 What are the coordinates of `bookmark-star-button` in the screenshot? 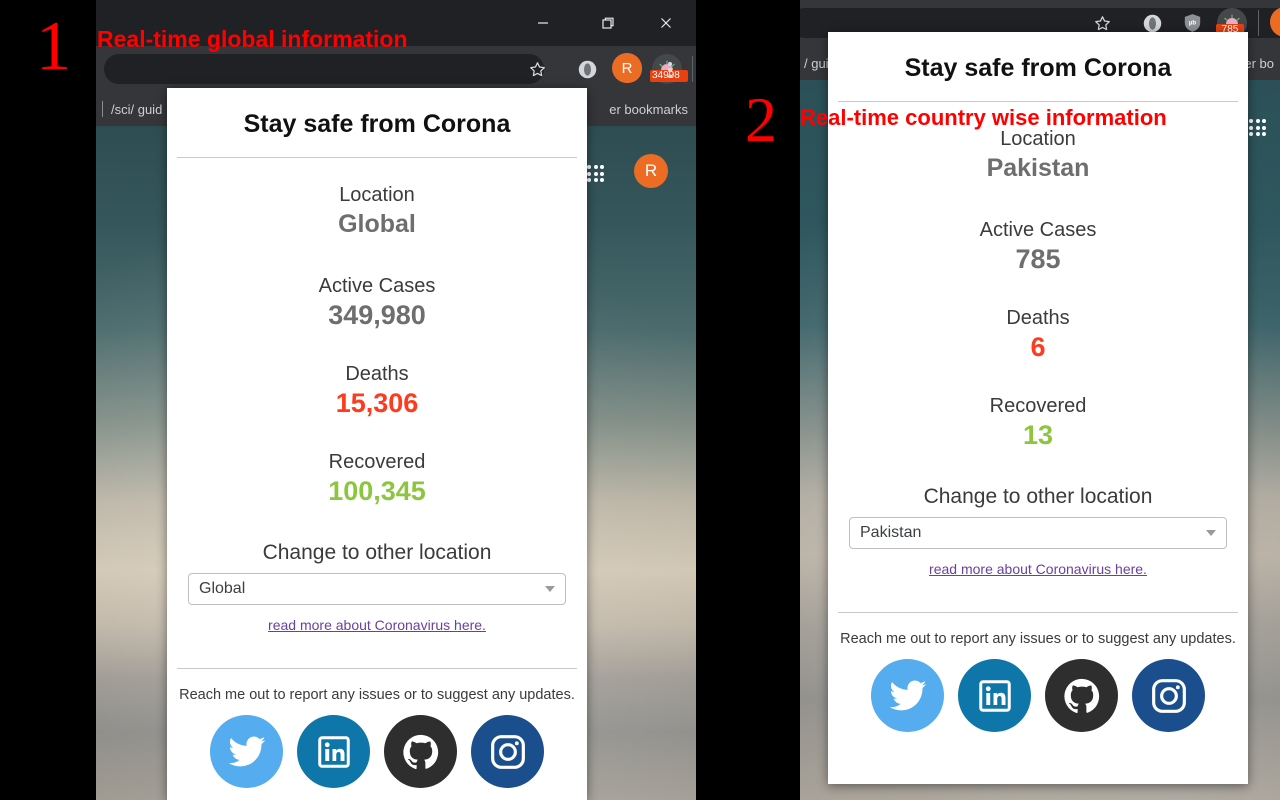 It's located at (537, 69).